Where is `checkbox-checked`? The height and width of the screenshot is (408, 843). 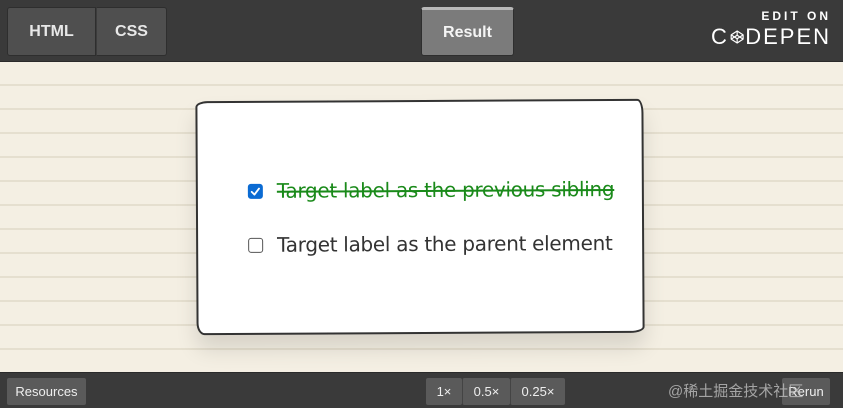 checkbox-checked is located at coordinates (255, 191).